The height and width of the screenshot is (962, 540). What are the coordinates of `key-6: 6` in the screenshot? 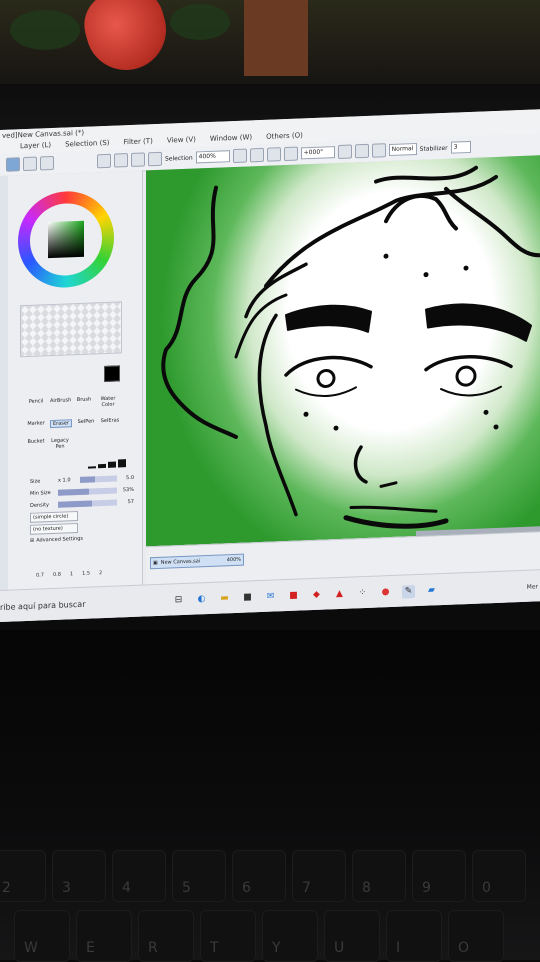 It's located at (259, 876).